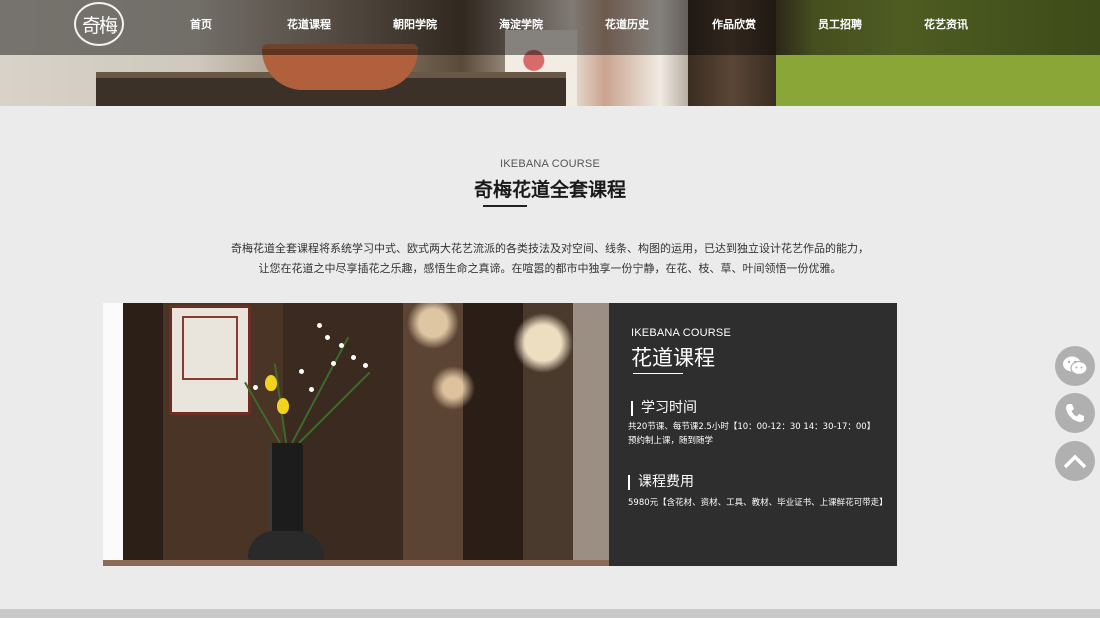 The width and height of the screenshot is (1100, 618). Describe the element at coordinates (681, 333) in the screenshot. I see `course-subtitle: IKEBANA COURSE` at that location.